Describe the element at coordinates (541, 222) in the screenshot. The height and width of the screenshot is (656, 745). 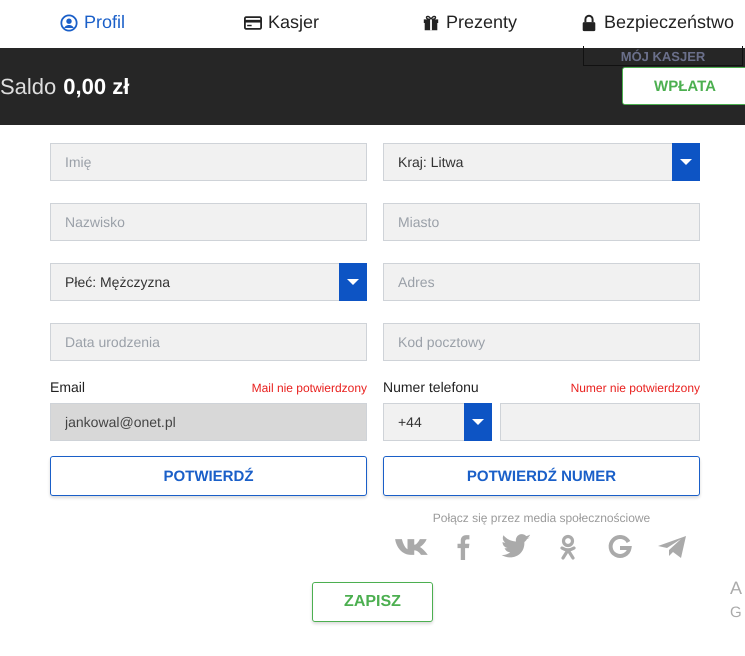
I see `input-field: Miasto` at that location.